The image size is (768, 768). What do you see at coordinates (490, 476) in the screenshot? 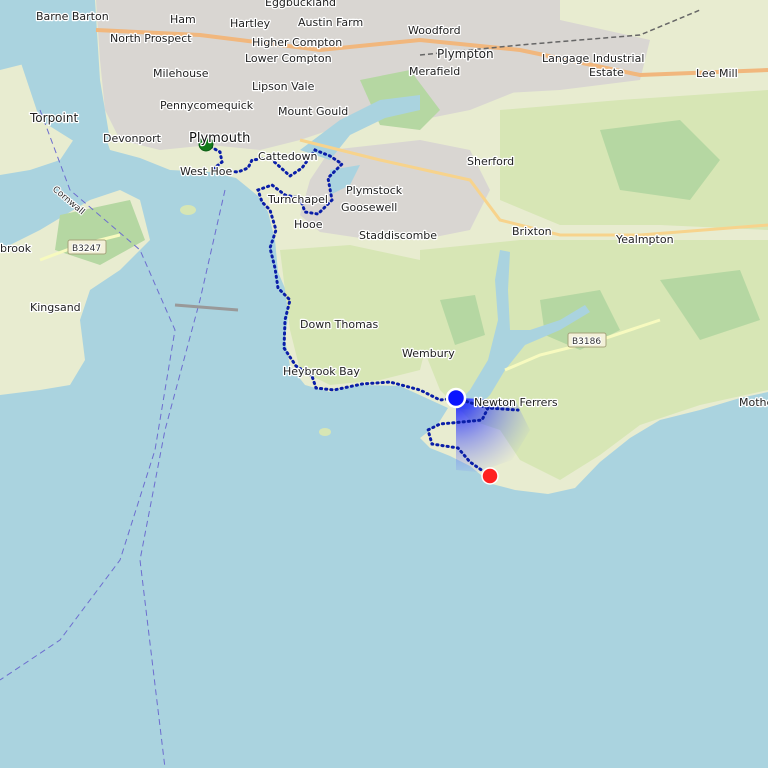
I see `end-marker` at bounding box center [490, 476].